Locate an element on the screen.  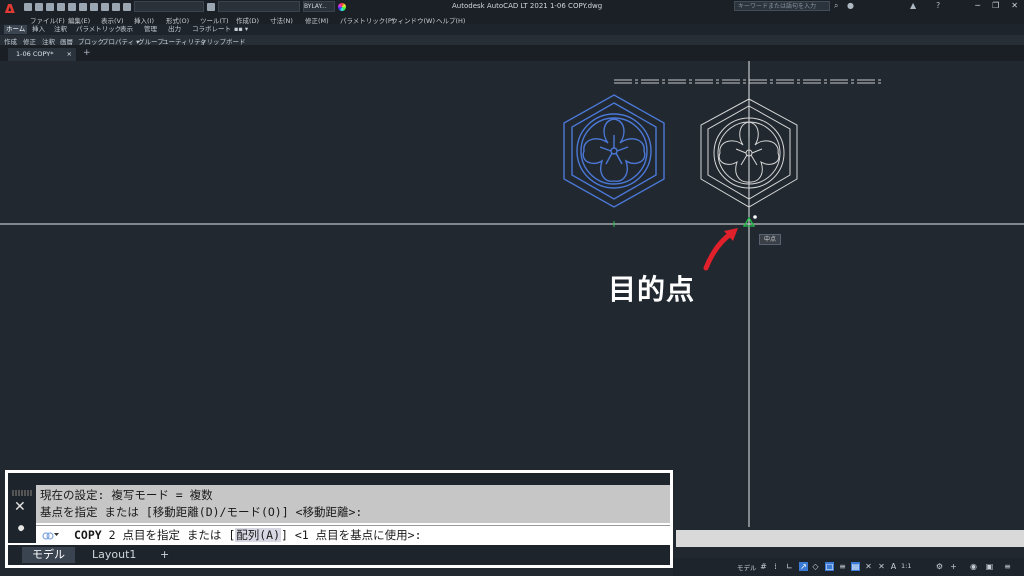
command-prompt: COPY 2 点目を指定 または [配列(A)] <1 点目を基点に使用>: is located at coordinates (248, 535).